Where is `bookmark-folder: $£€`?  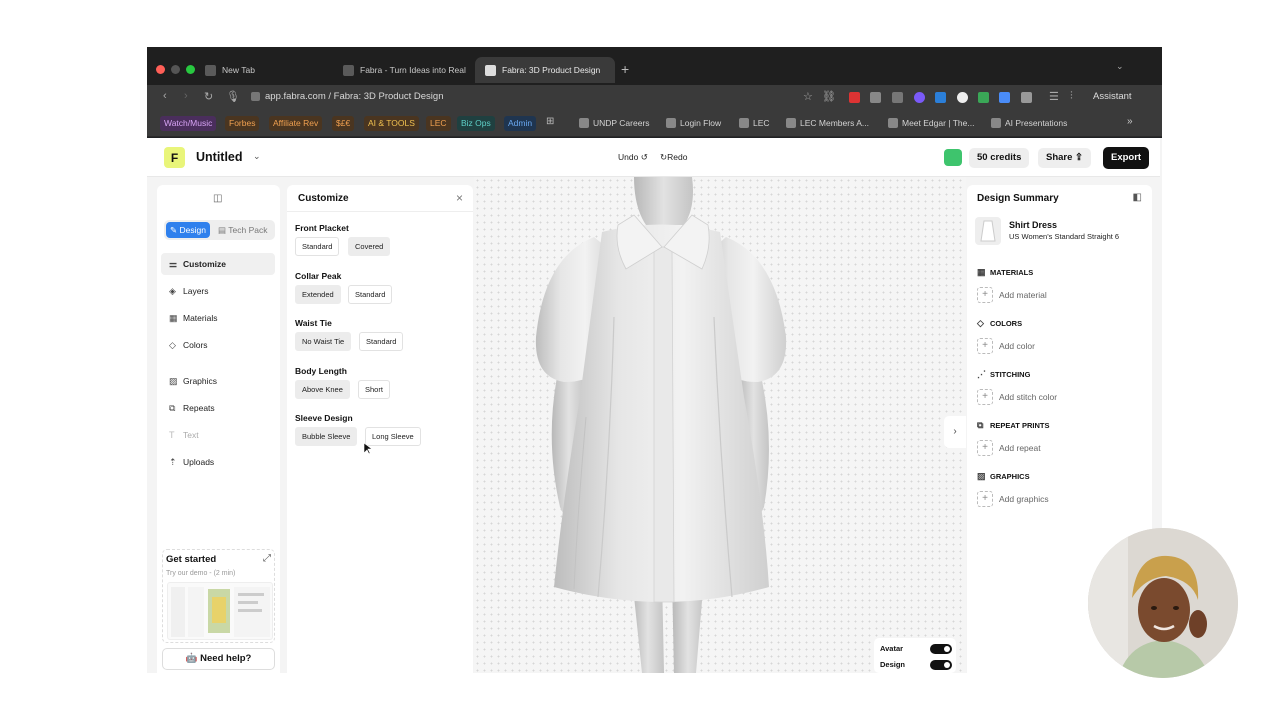
bookmark-folder: $£€ is located at coordinates (343, 123).